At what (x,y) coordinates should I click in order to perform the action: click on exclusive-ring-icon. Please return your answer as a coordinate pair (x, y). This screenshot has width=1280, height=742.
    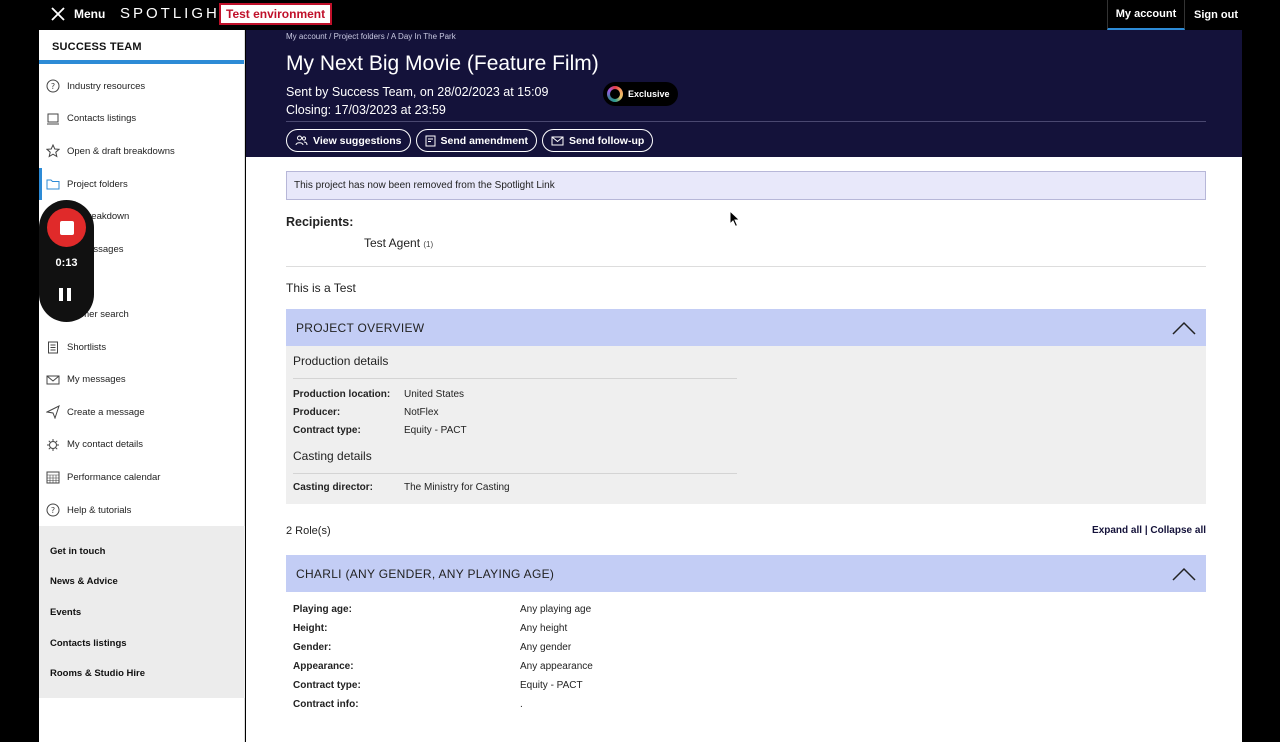
    Looking at the image, I should click on (615, 94).